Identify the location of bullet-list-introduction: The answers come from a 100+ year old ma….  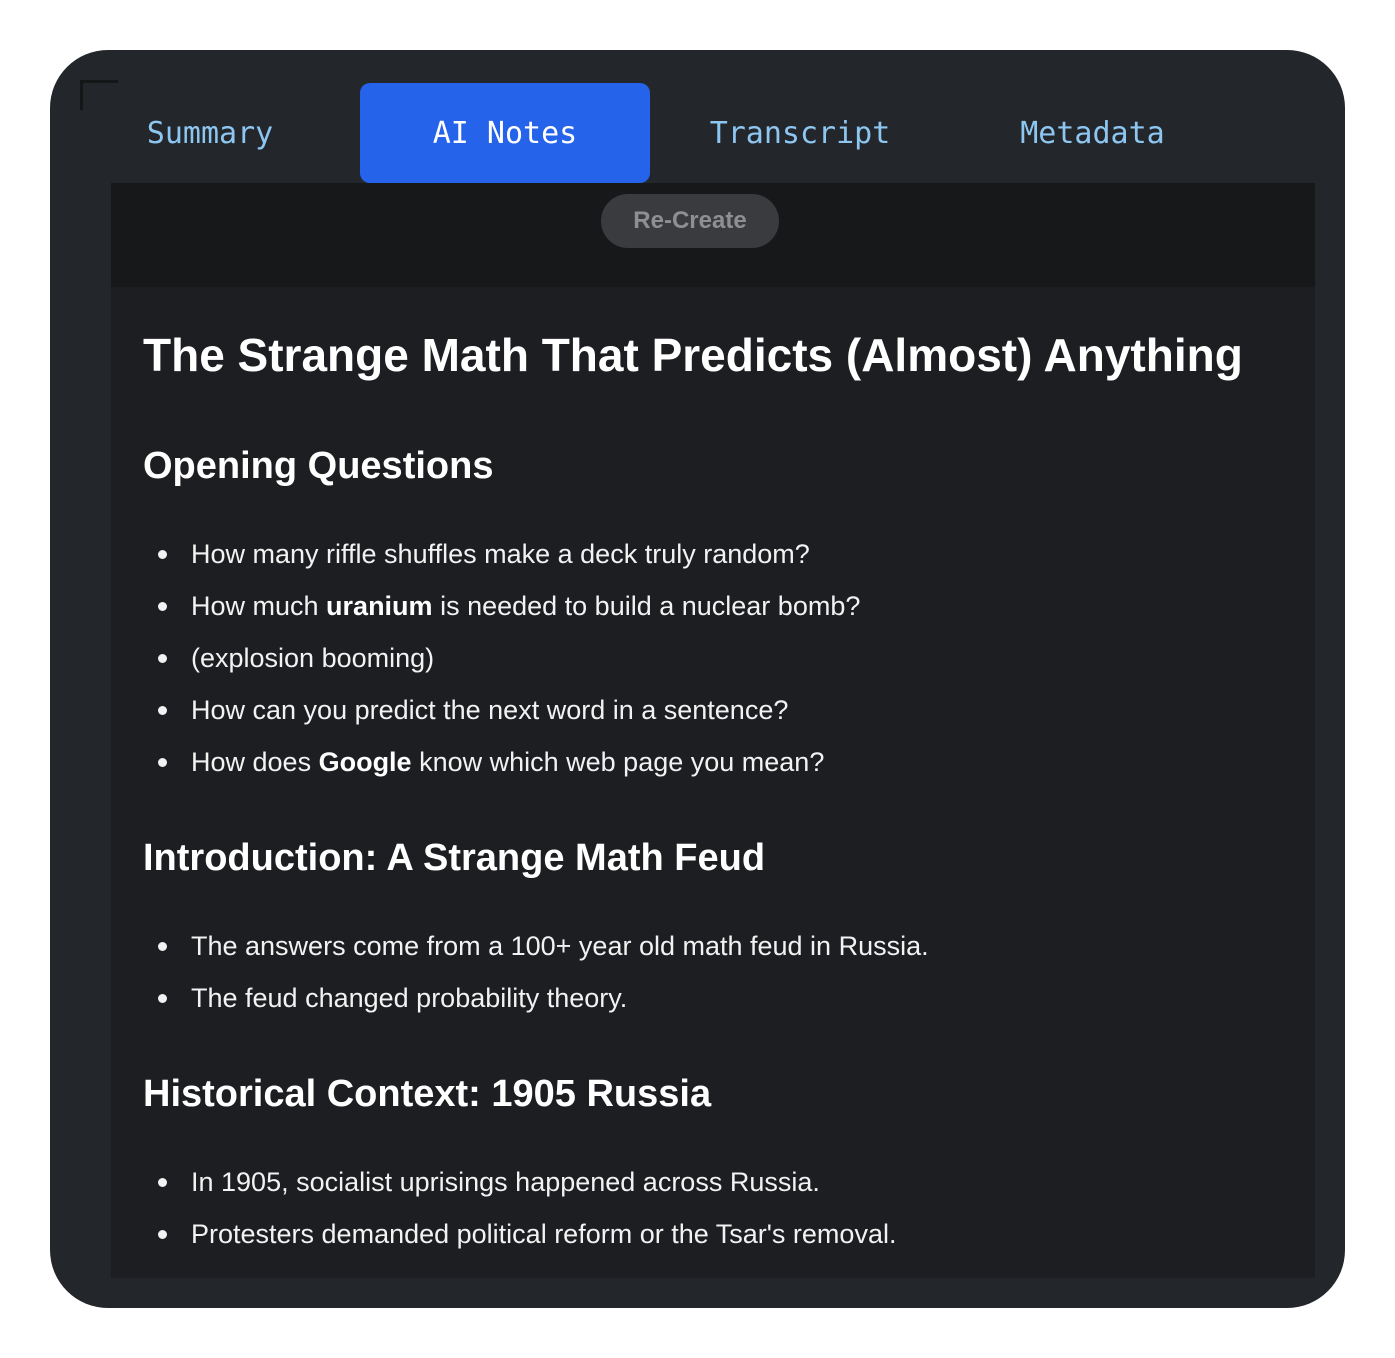
(536, 972).